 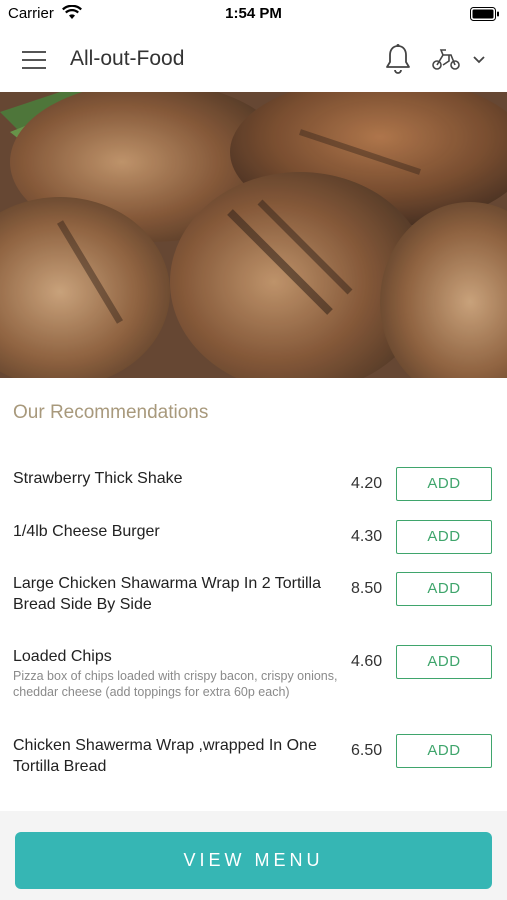 I want to click on item-price: 8.50, so click(x=367, y=588).